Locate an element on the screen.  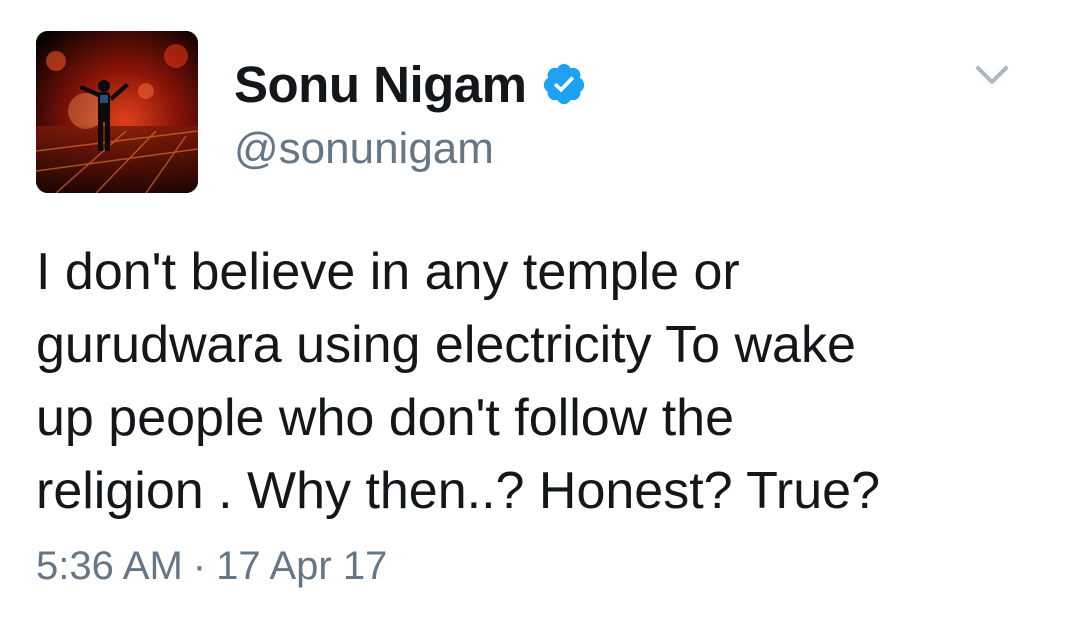
author-name-row: Sonu Nigam is located at coordinates (410, 84).